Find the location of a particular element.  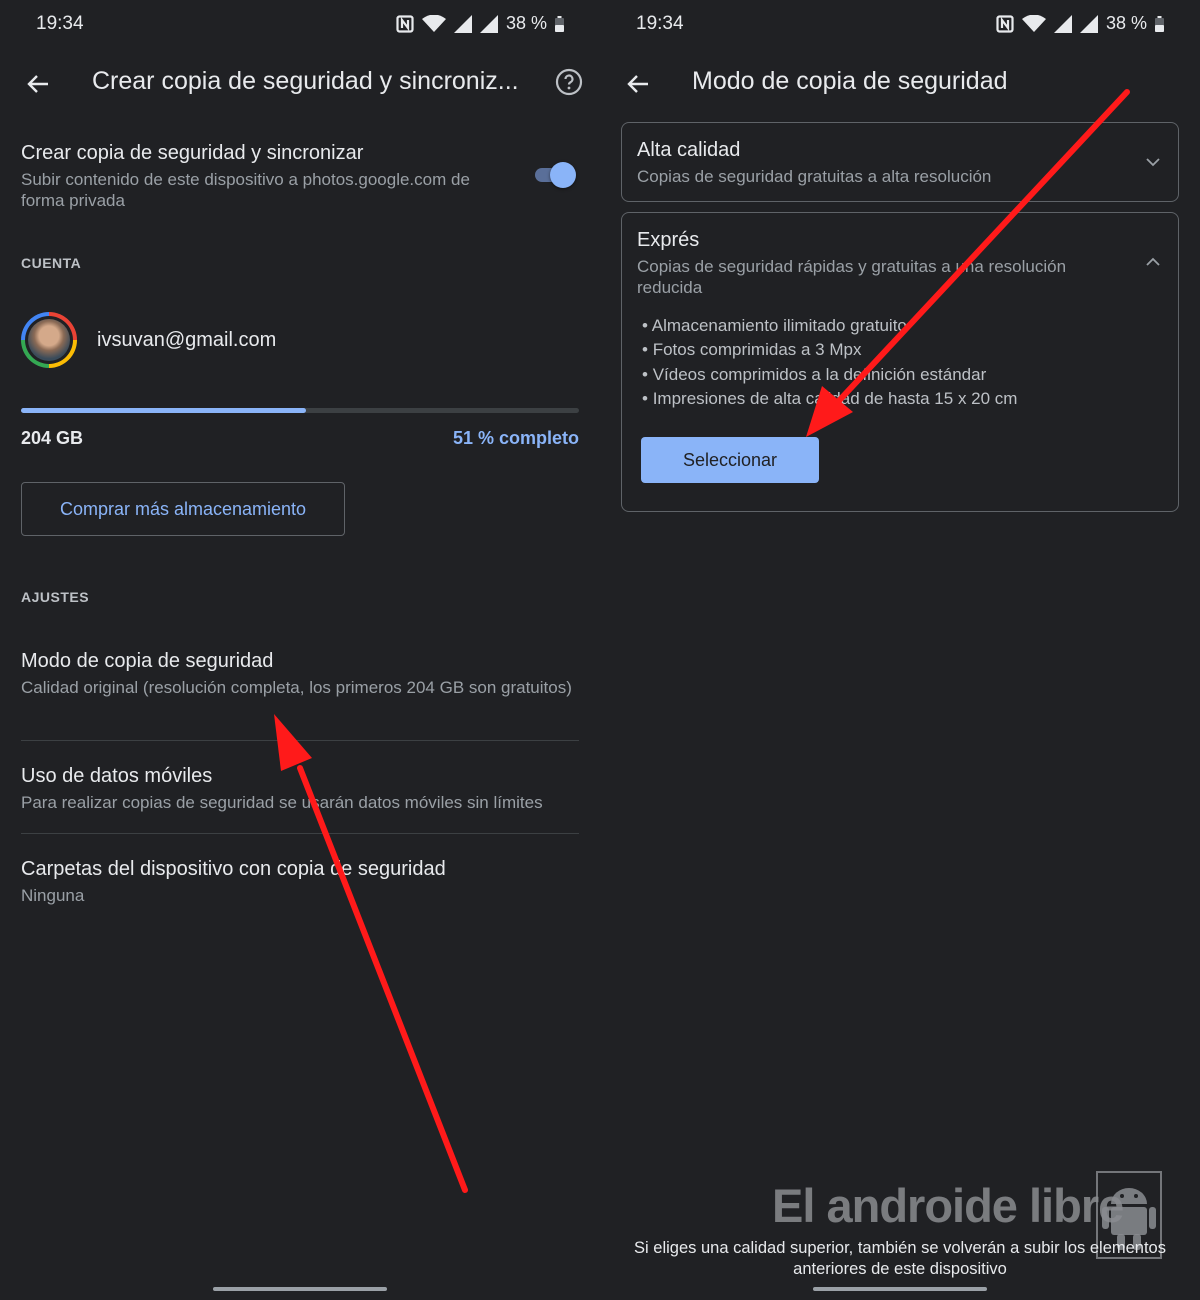

top-app-bar: Modo de copia de seguridad is located at coordinates (900, 84).